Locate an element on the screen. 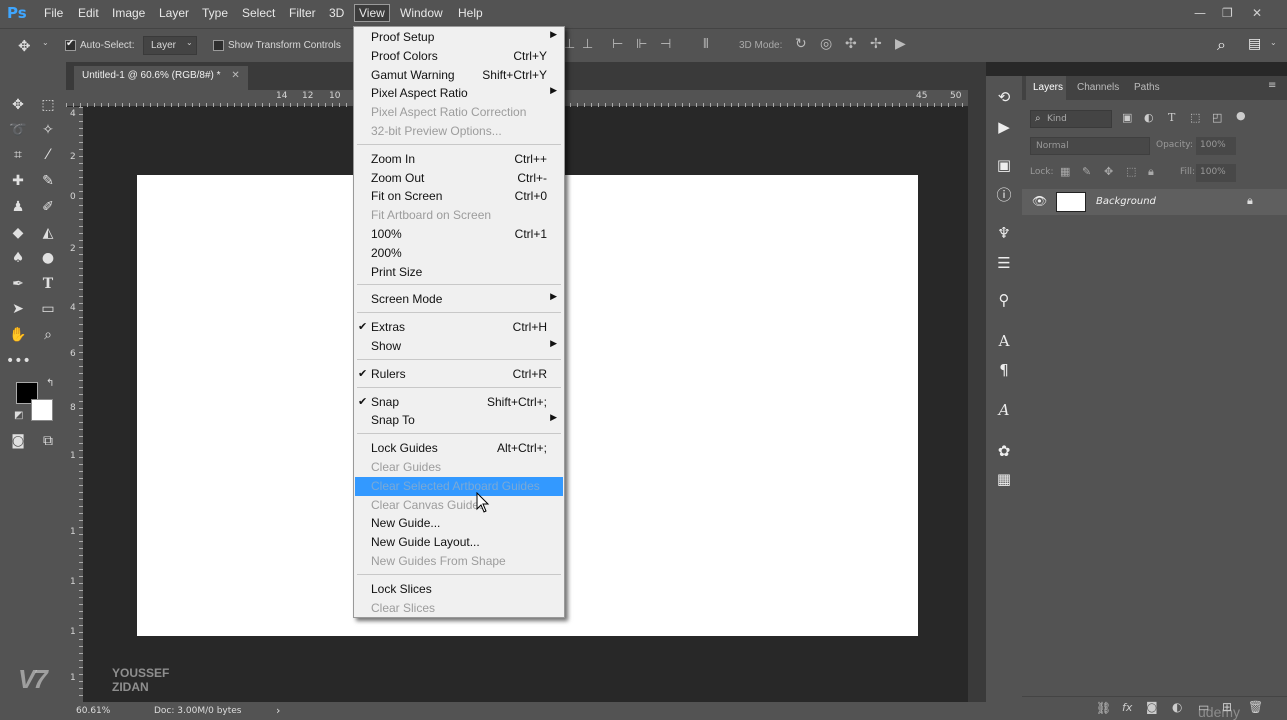 The height and width of the screenshot is (720, 1287). 3d-drag-icon: ✣ is located at coordinates (851, 44).